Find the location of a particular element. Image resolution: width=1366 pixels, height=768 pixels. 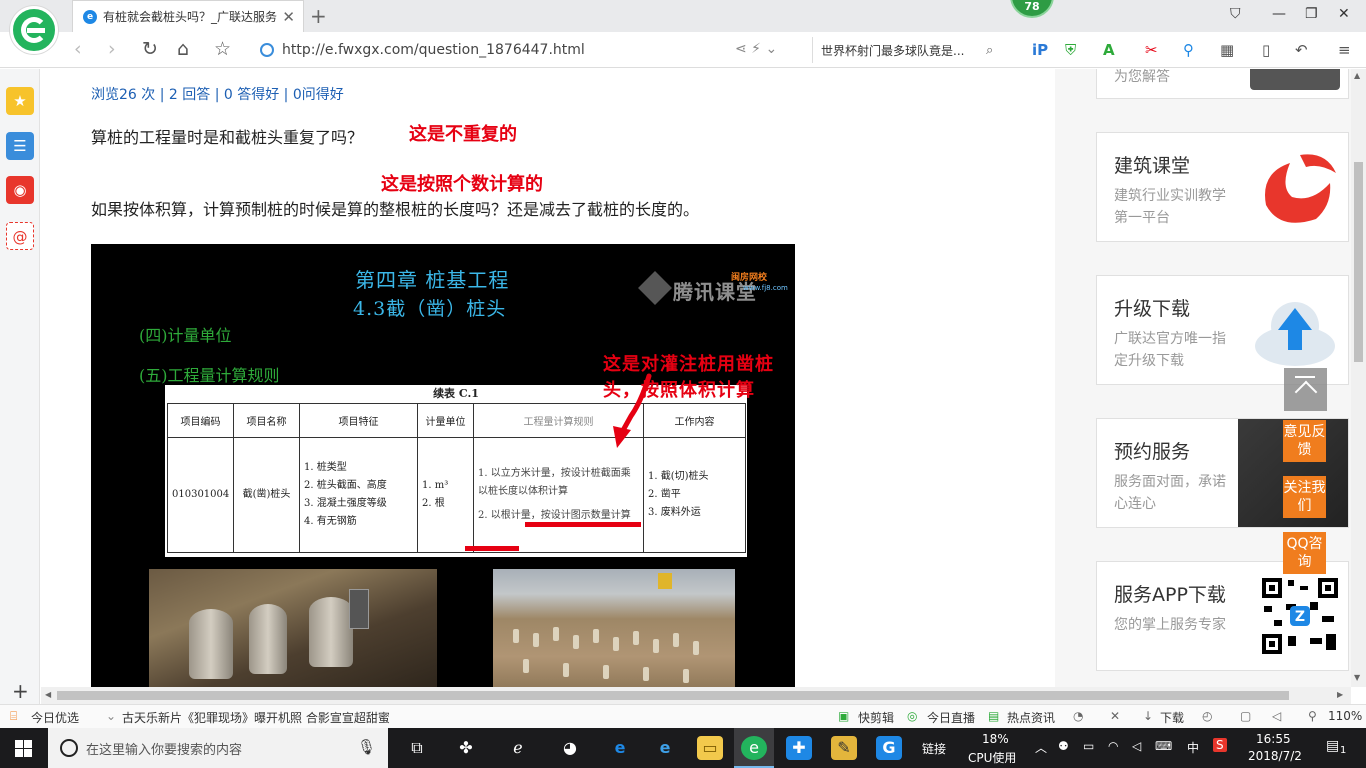

window-icon: ▢ is located at coordinates (1245, 716).